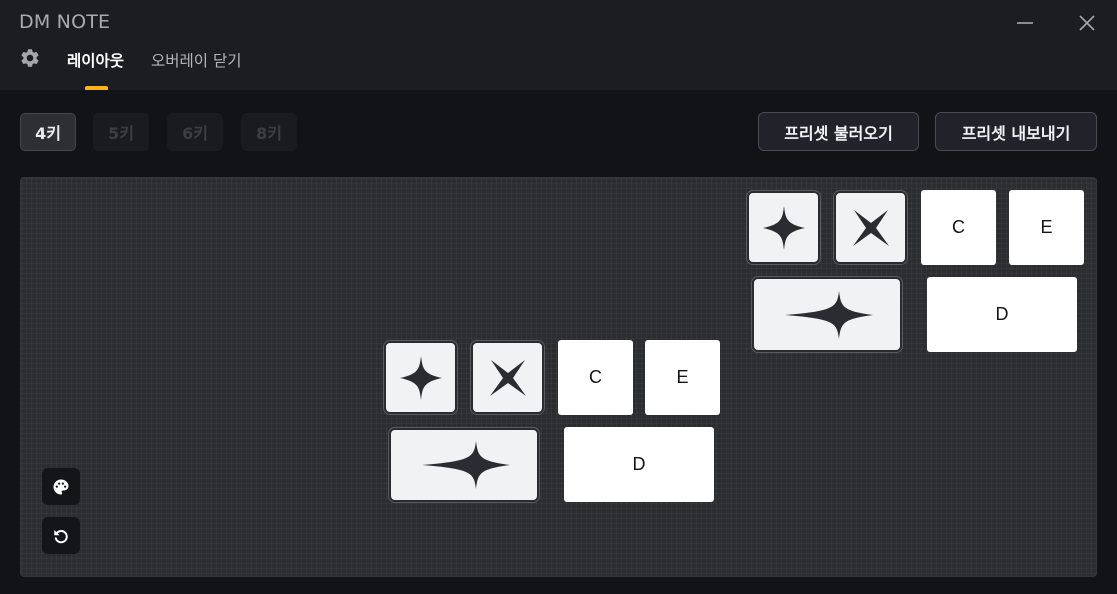  I want to click on tab-close-overlay: 오버레이 닫기, so click(196, 60).